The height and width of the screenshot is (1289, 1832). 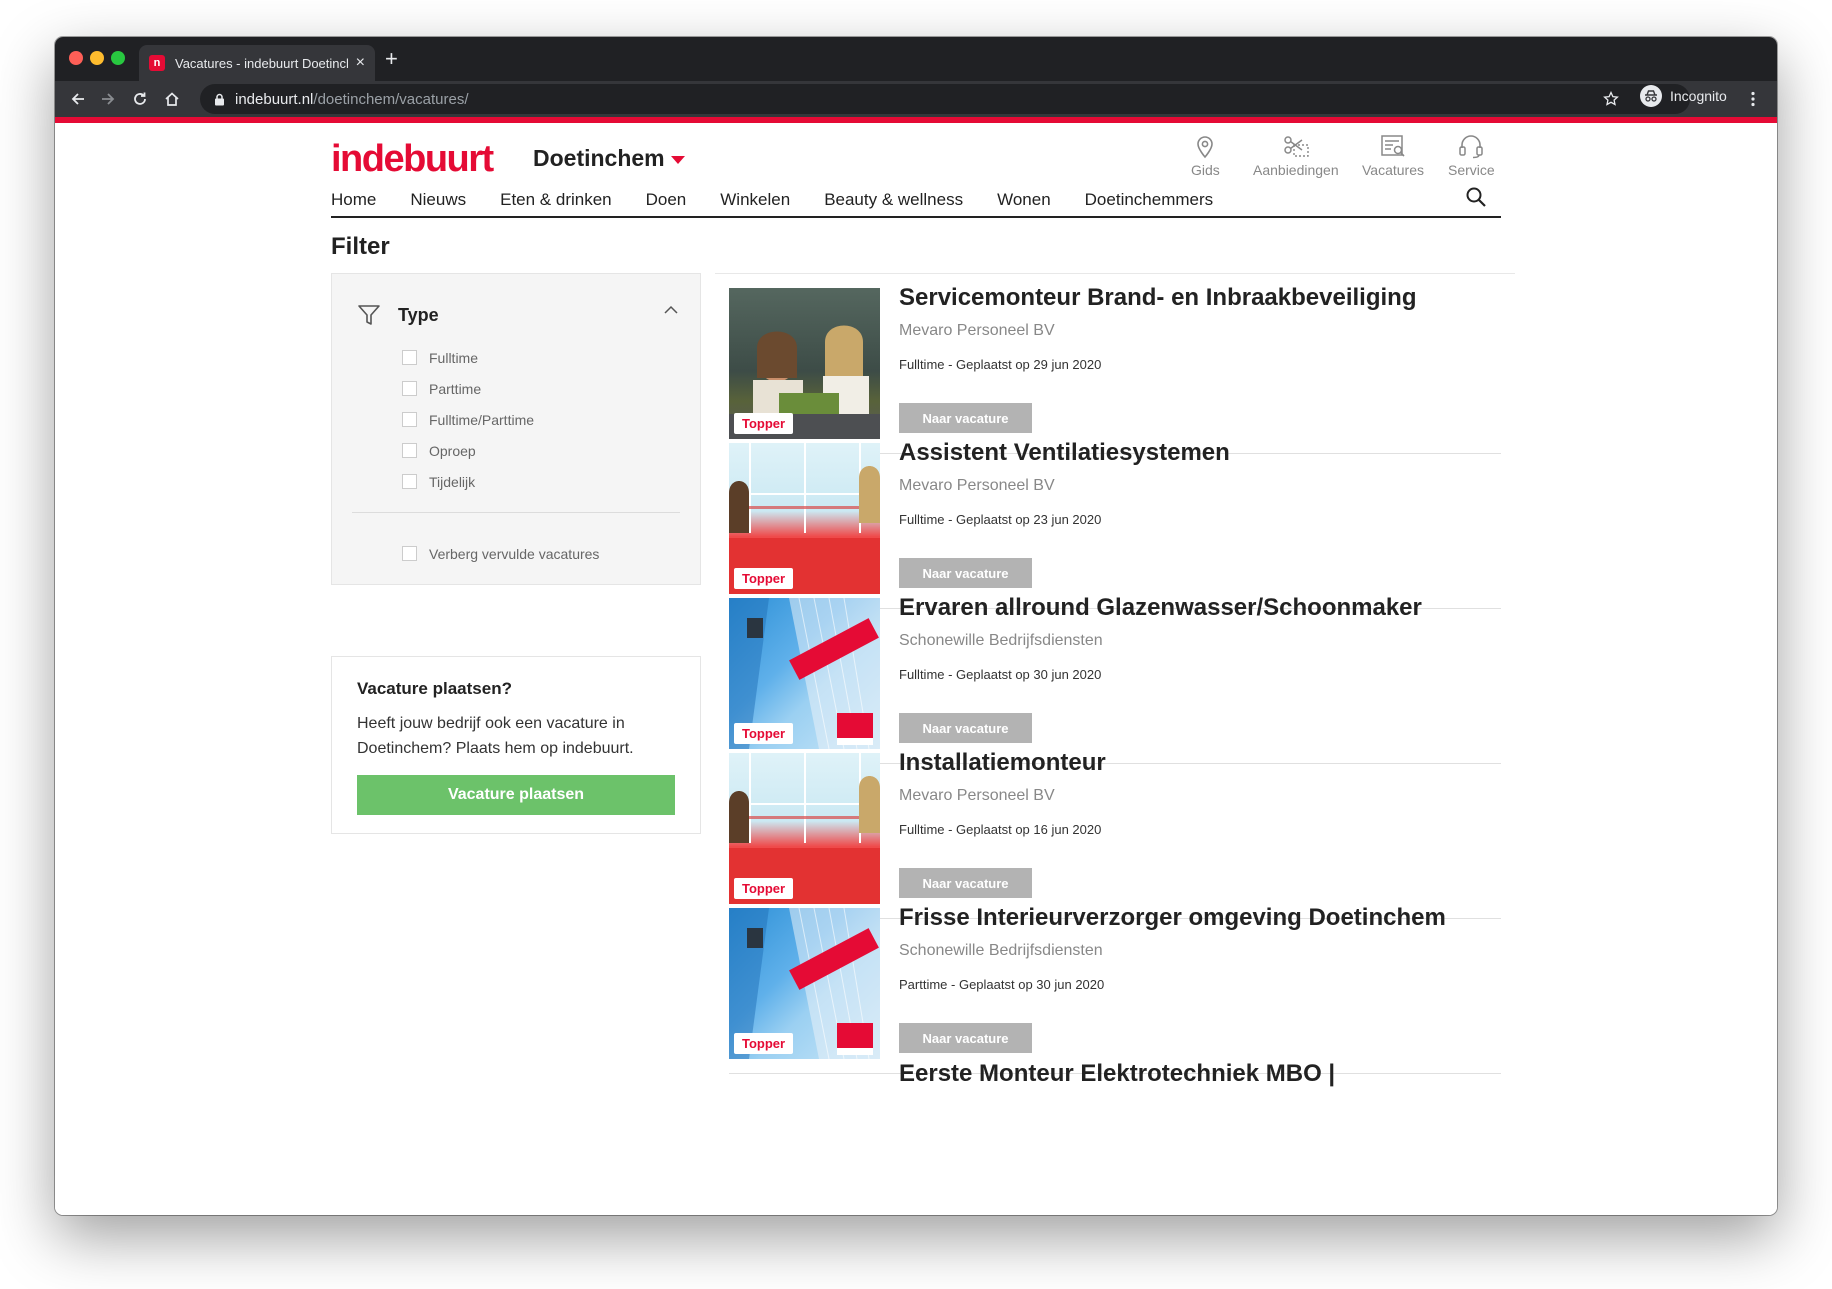 What do you see at coordinates (452, 481) in the screenshot?
I see `filter-option-label: Tijdelijk` at bounding box center [452, 481].